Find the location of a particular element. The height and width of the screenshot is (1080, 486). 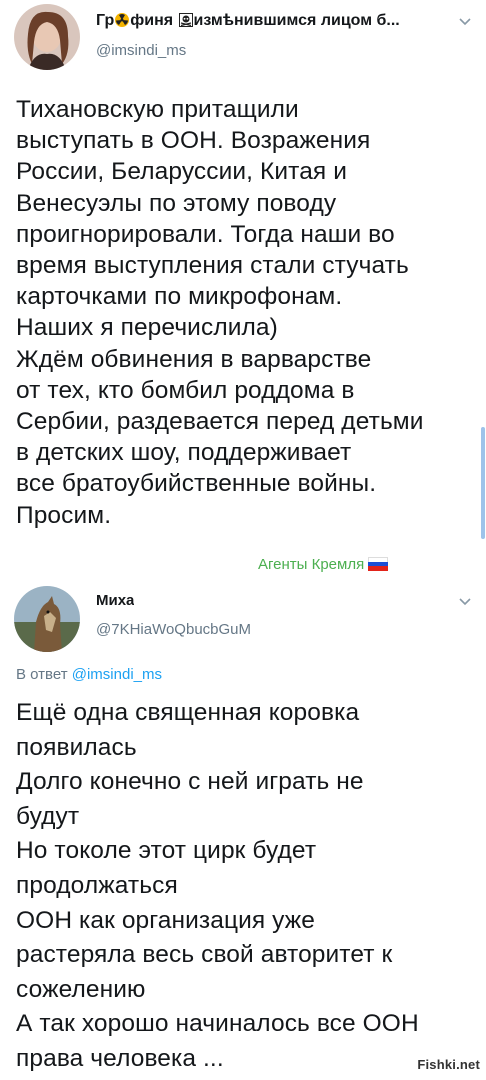

russian-flag-icon is located at coordinates (378, 564).